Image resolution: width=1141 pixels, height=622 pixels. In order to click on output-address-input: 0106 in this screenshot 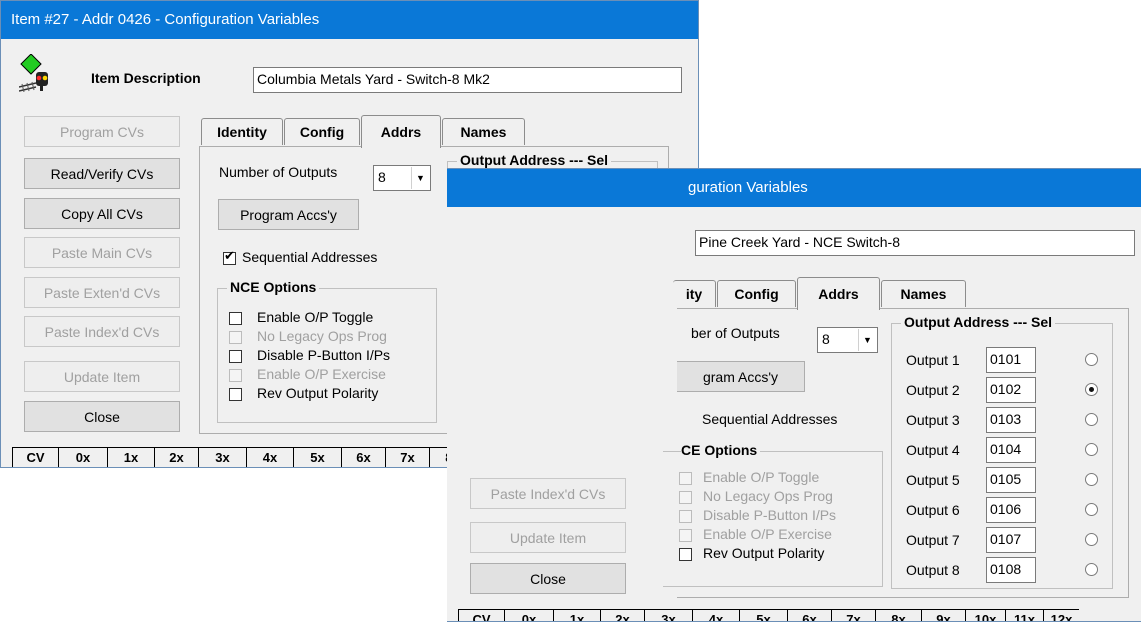, I will do `click(1011, 510)`.